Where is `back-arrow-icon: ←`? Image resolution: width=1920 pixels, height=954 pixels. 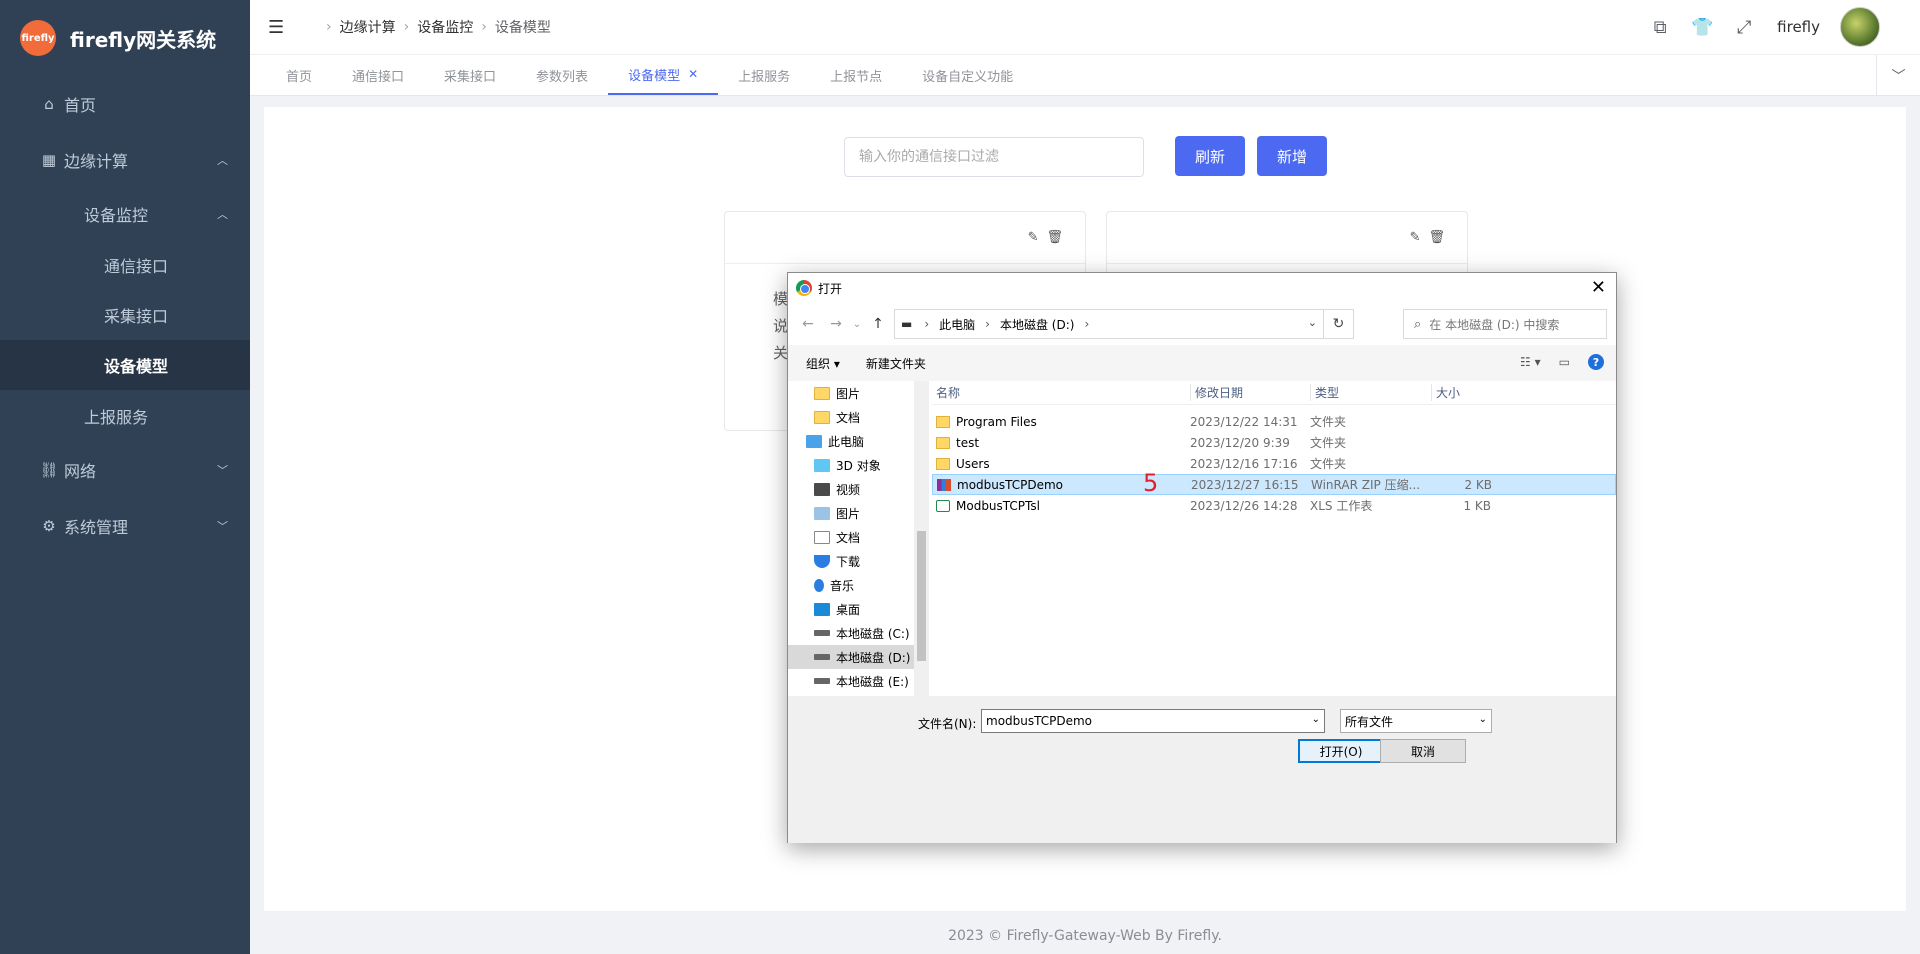 back-arrow-icon: ← is located at coordinates (808, 324).